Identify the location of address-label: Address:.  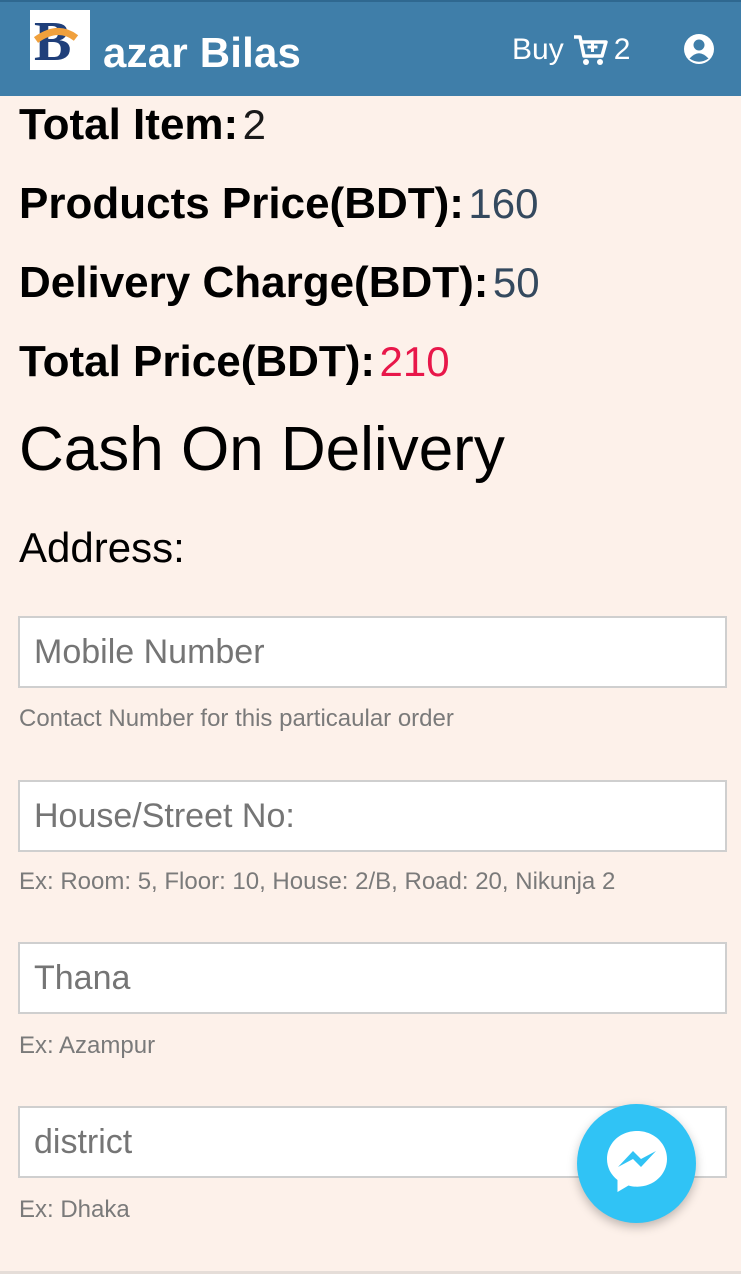
(102, 547).